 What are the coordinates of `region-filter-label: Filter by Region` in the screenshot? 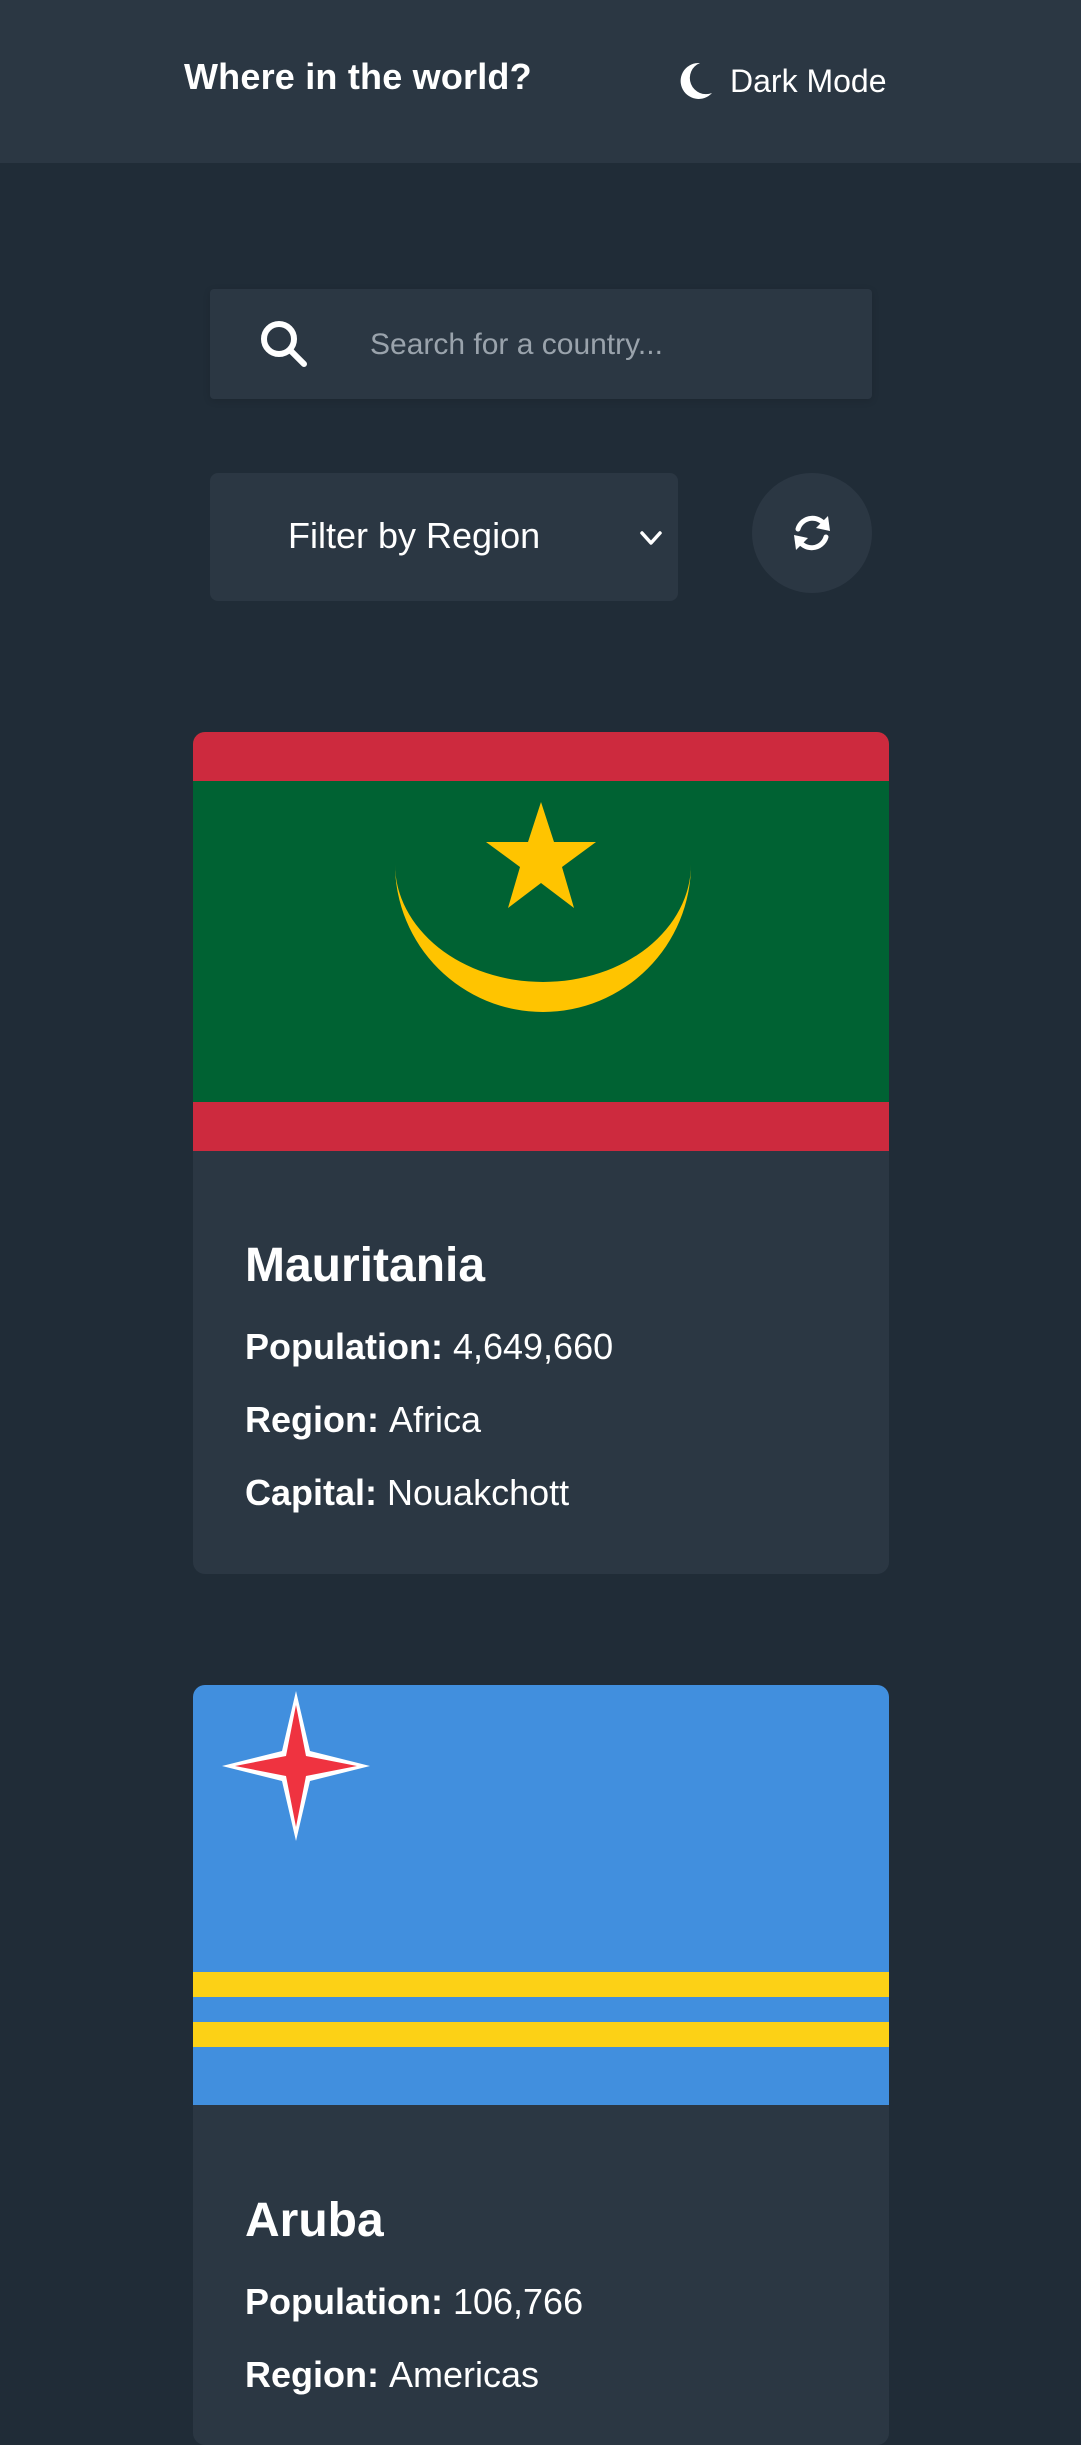 It's located at (414, 535).